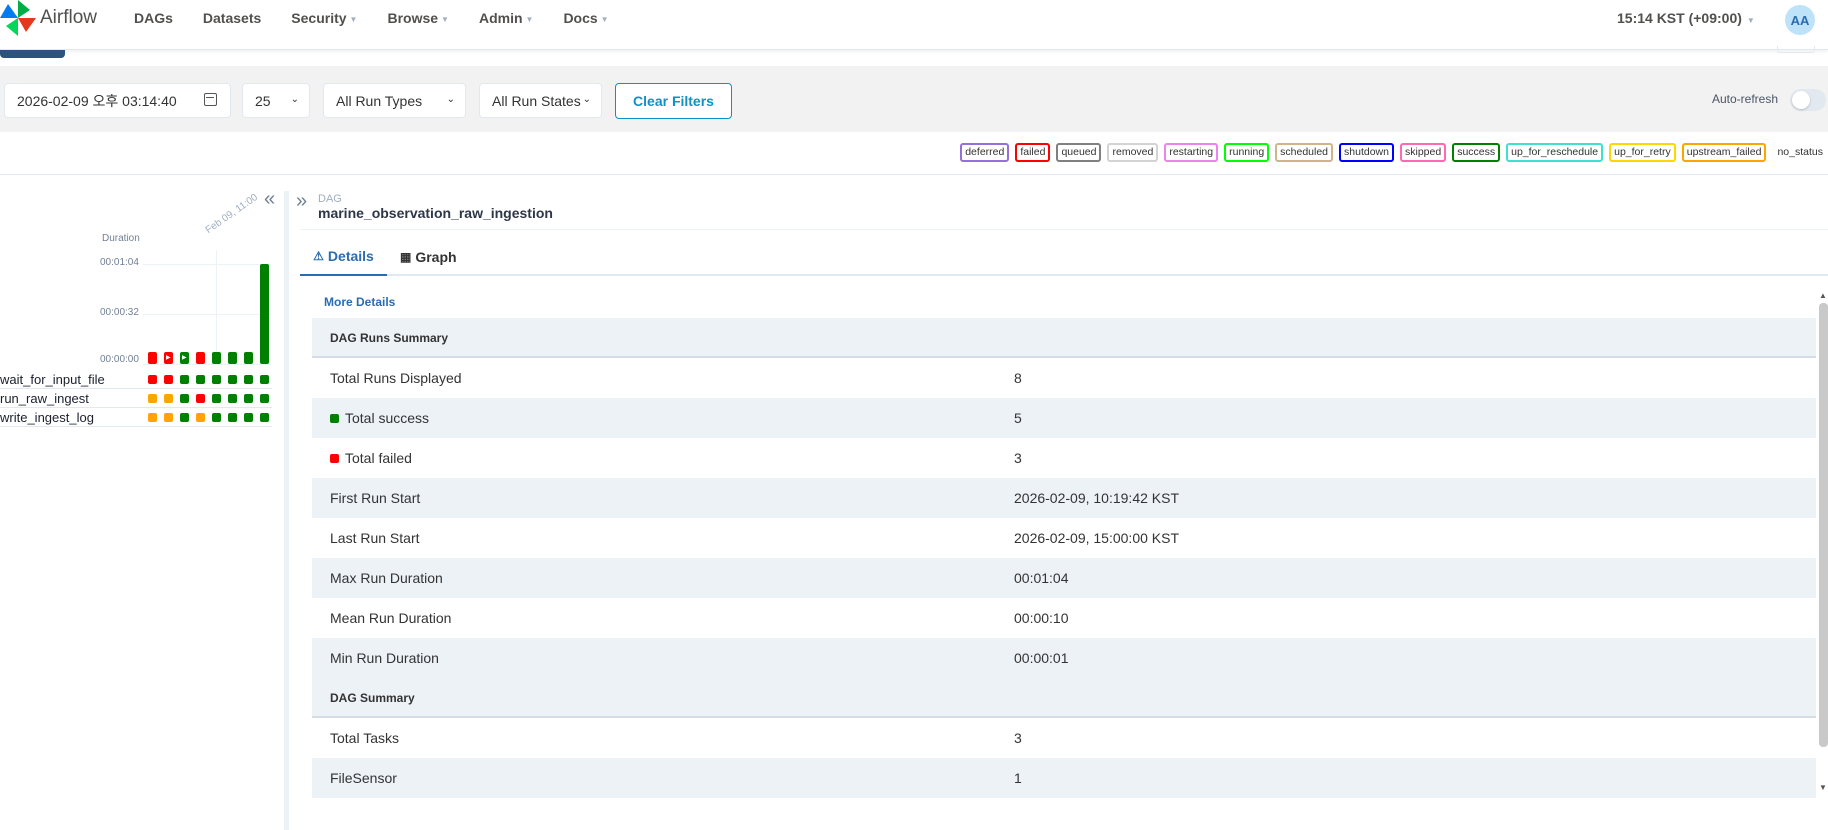  I want to click on summary-row: Last Run Start 2026-02-09, 15:00:00 KST, so click(1064, 538).